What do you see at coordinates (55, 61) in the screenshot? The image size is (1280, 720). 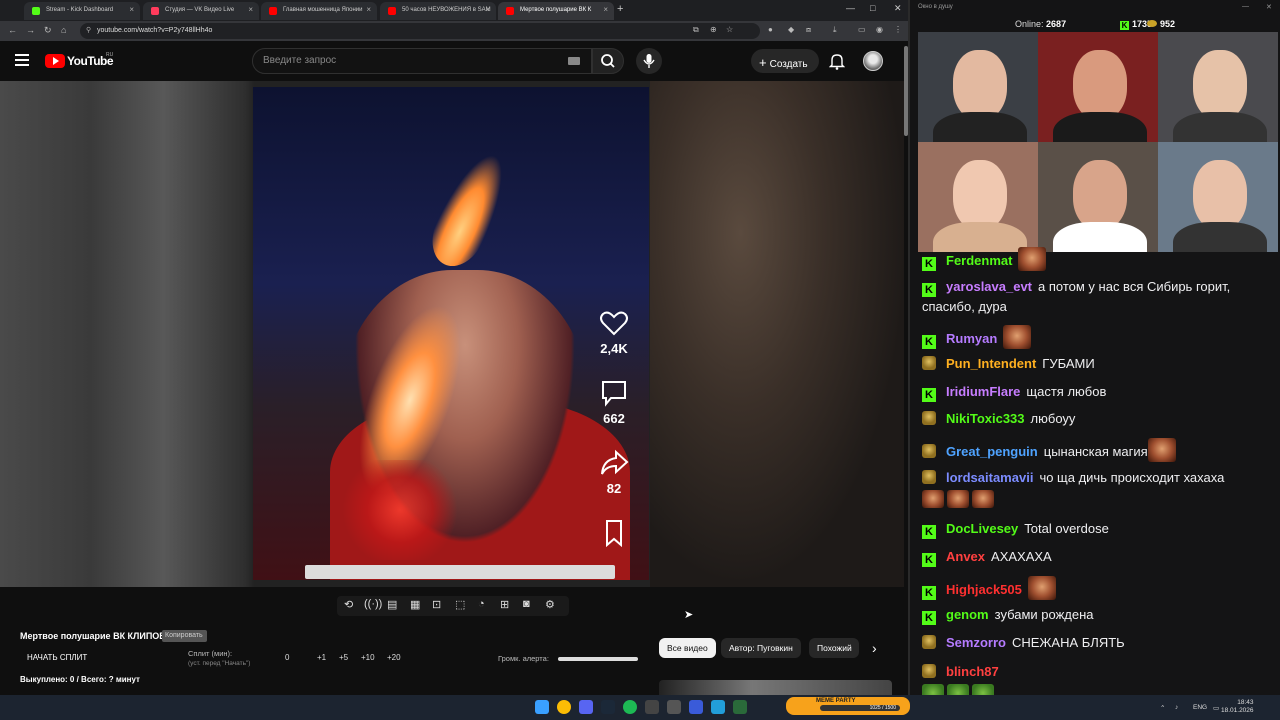 I see `youtube-logo-icon` at bounding box center [55, 61].